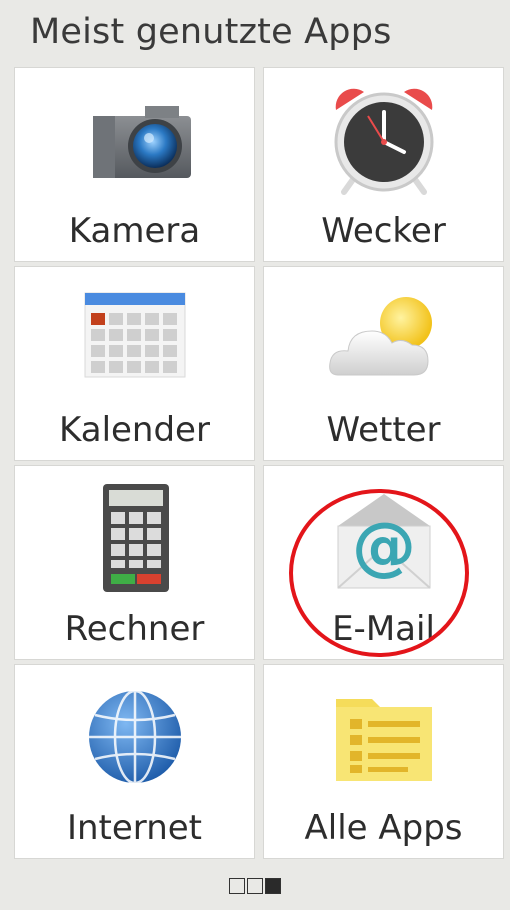 Image resolution: width=510 pixels, height=910 pixels. Describe the element at coordinates (135, 140) in the screenshot. I see `camera-icon` at that location.